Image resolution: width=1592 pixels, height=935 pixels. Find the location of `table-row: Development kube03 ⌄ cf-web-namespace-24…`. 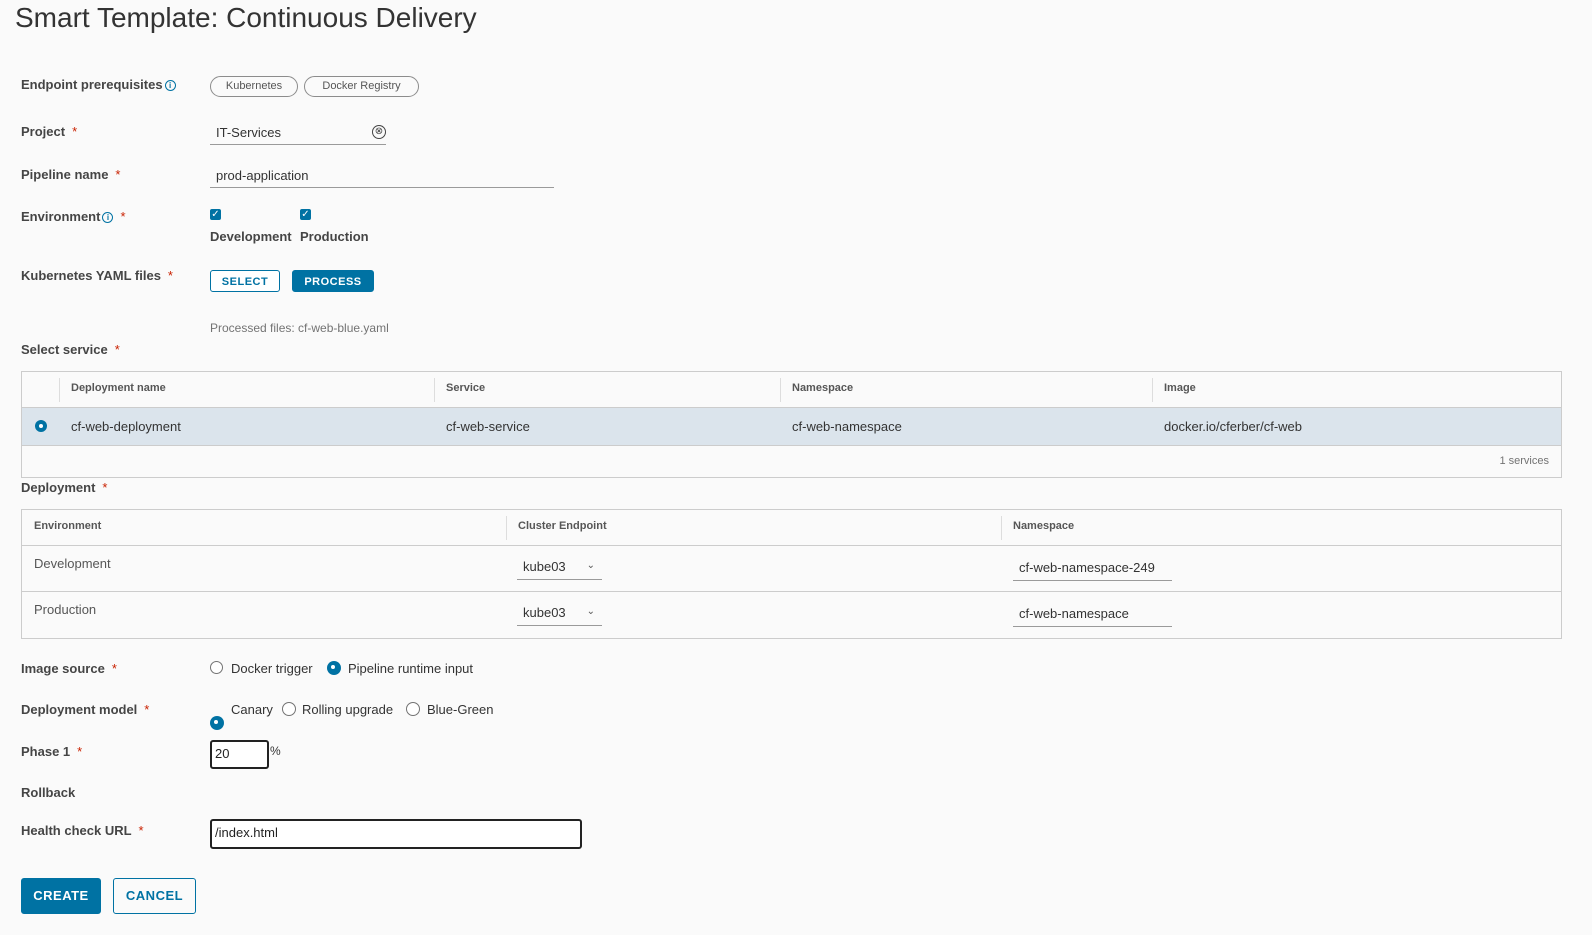

table-row: Development kube03 ⌄ cf-web-namespace-24… is located at coordinates (791, 568).